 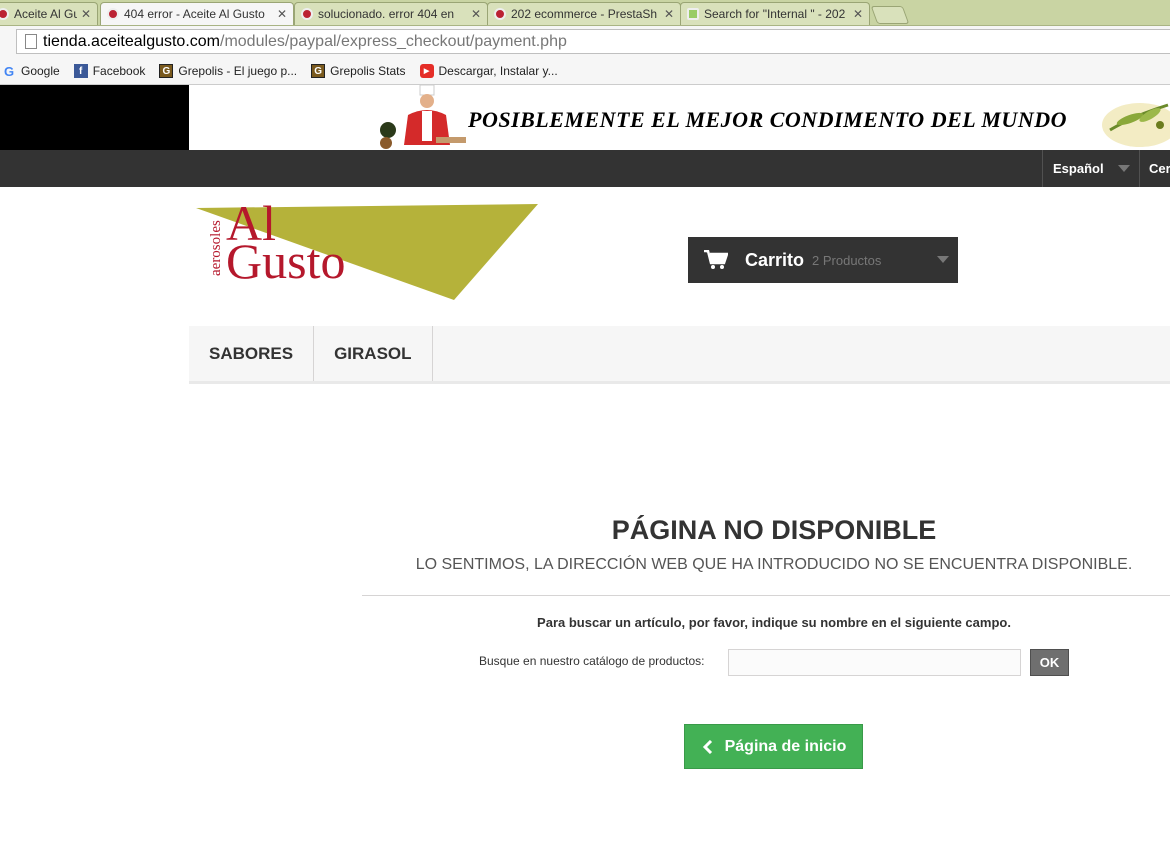 I want to click on tab-title: Aceite Al Gusto, so click(x=45, y=14).